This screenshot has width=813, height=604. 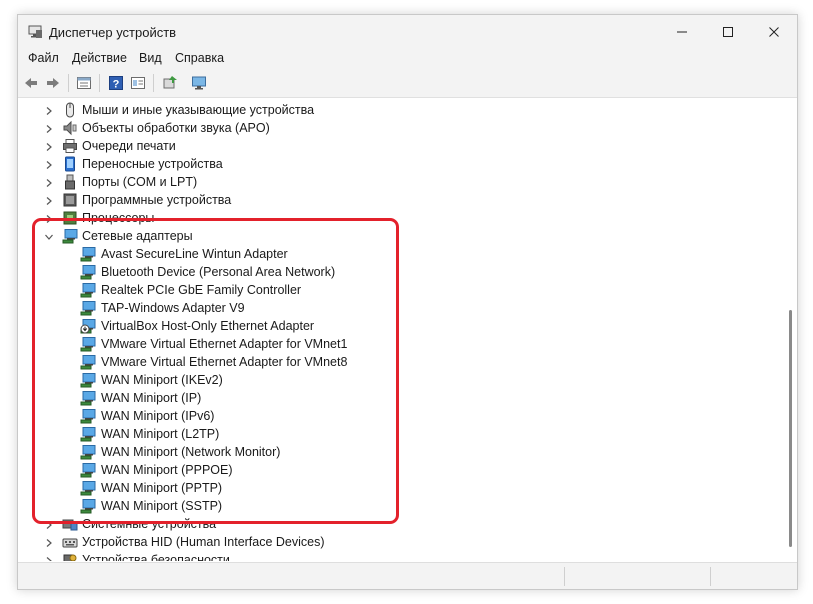 I want to click on back-arrow-icon, so click(x=31, y=83).